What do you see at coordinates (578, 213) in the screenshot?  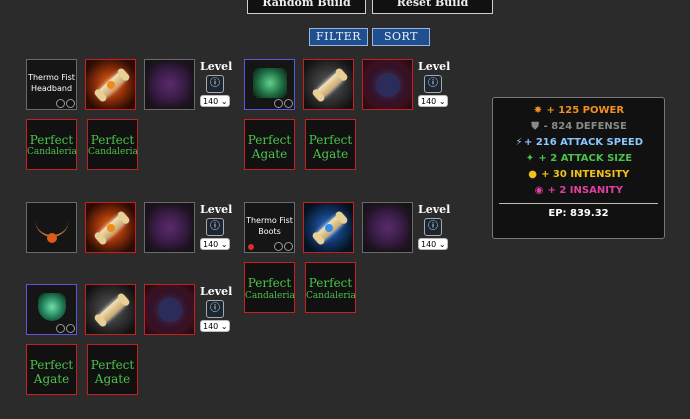 I see `ep-value: EP: 839.32` at bounding box center [578, 213].